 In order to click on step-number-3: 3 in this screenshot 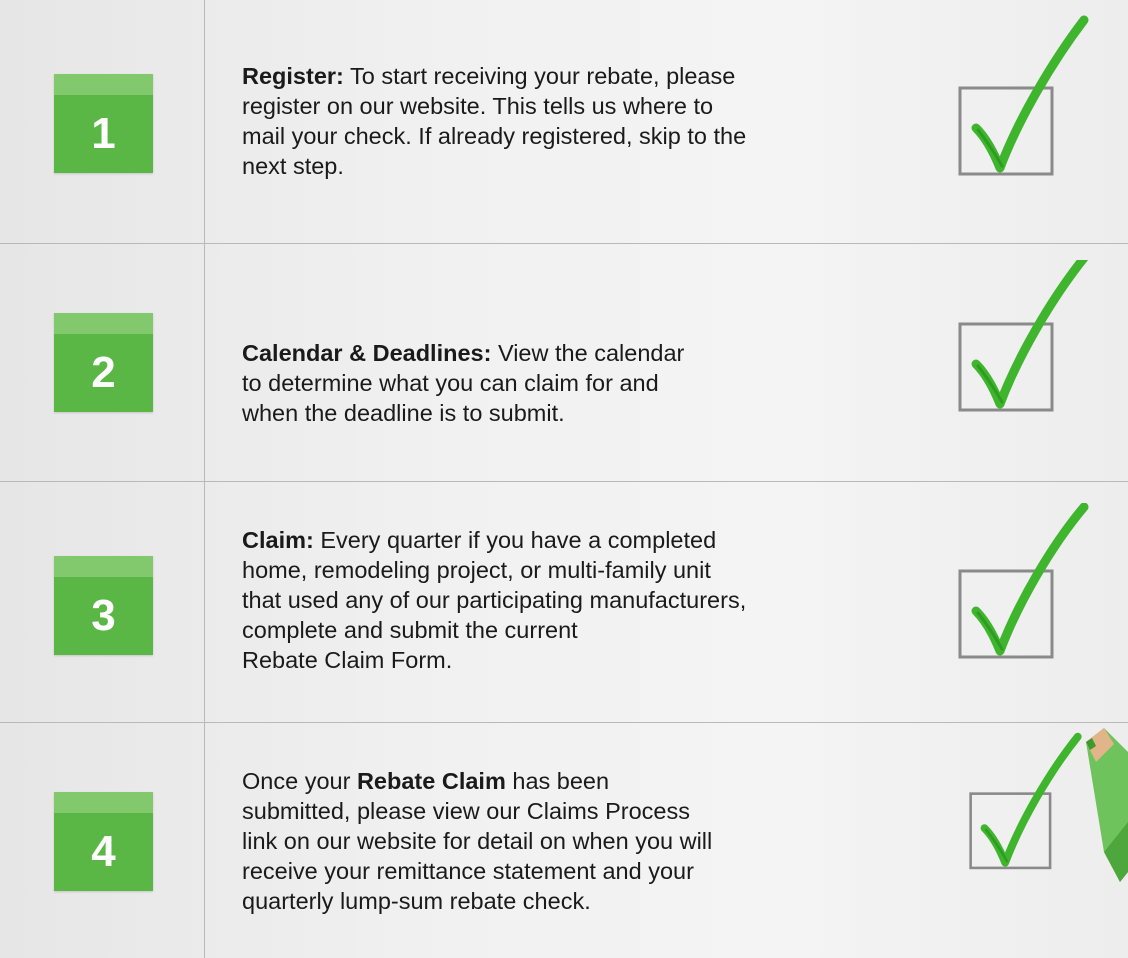, I will do `click(103, 615)`.